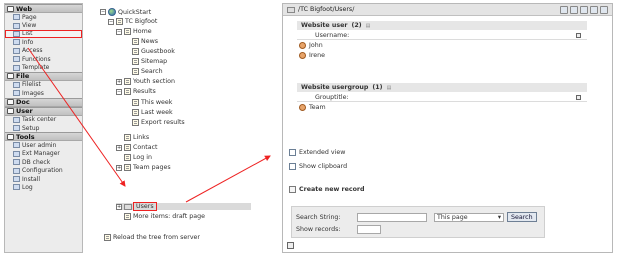 The image size is (617, 255). I want to click on search-scope-select: This page ▾, so click(469, 217).